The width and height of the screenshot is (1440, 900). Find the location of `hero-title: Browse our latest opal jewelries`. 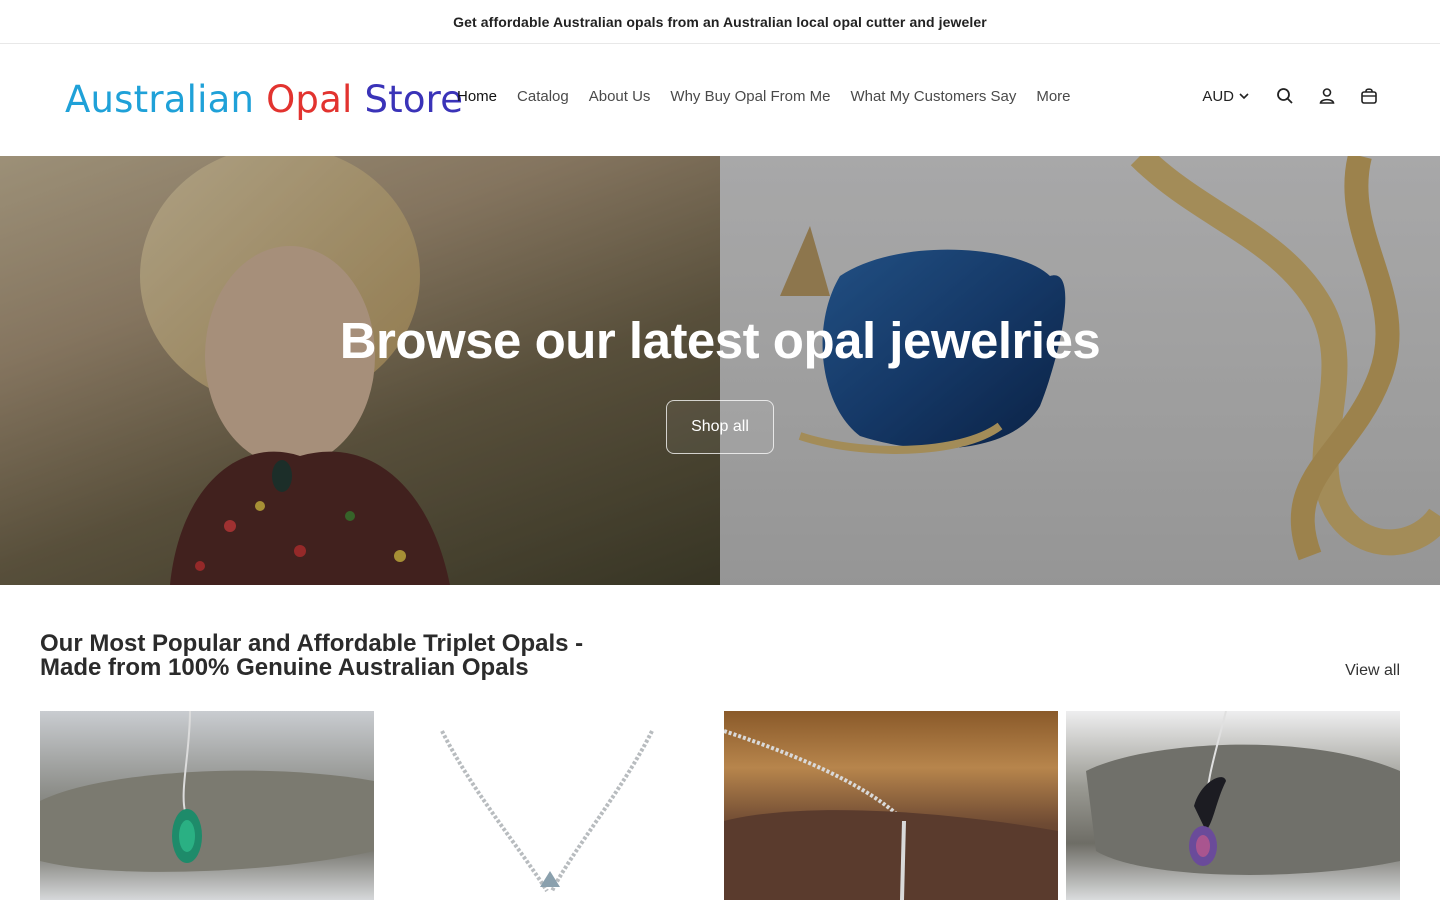

hero-title: Browse our latest opal jewelries is located at coordinates (720, 340).